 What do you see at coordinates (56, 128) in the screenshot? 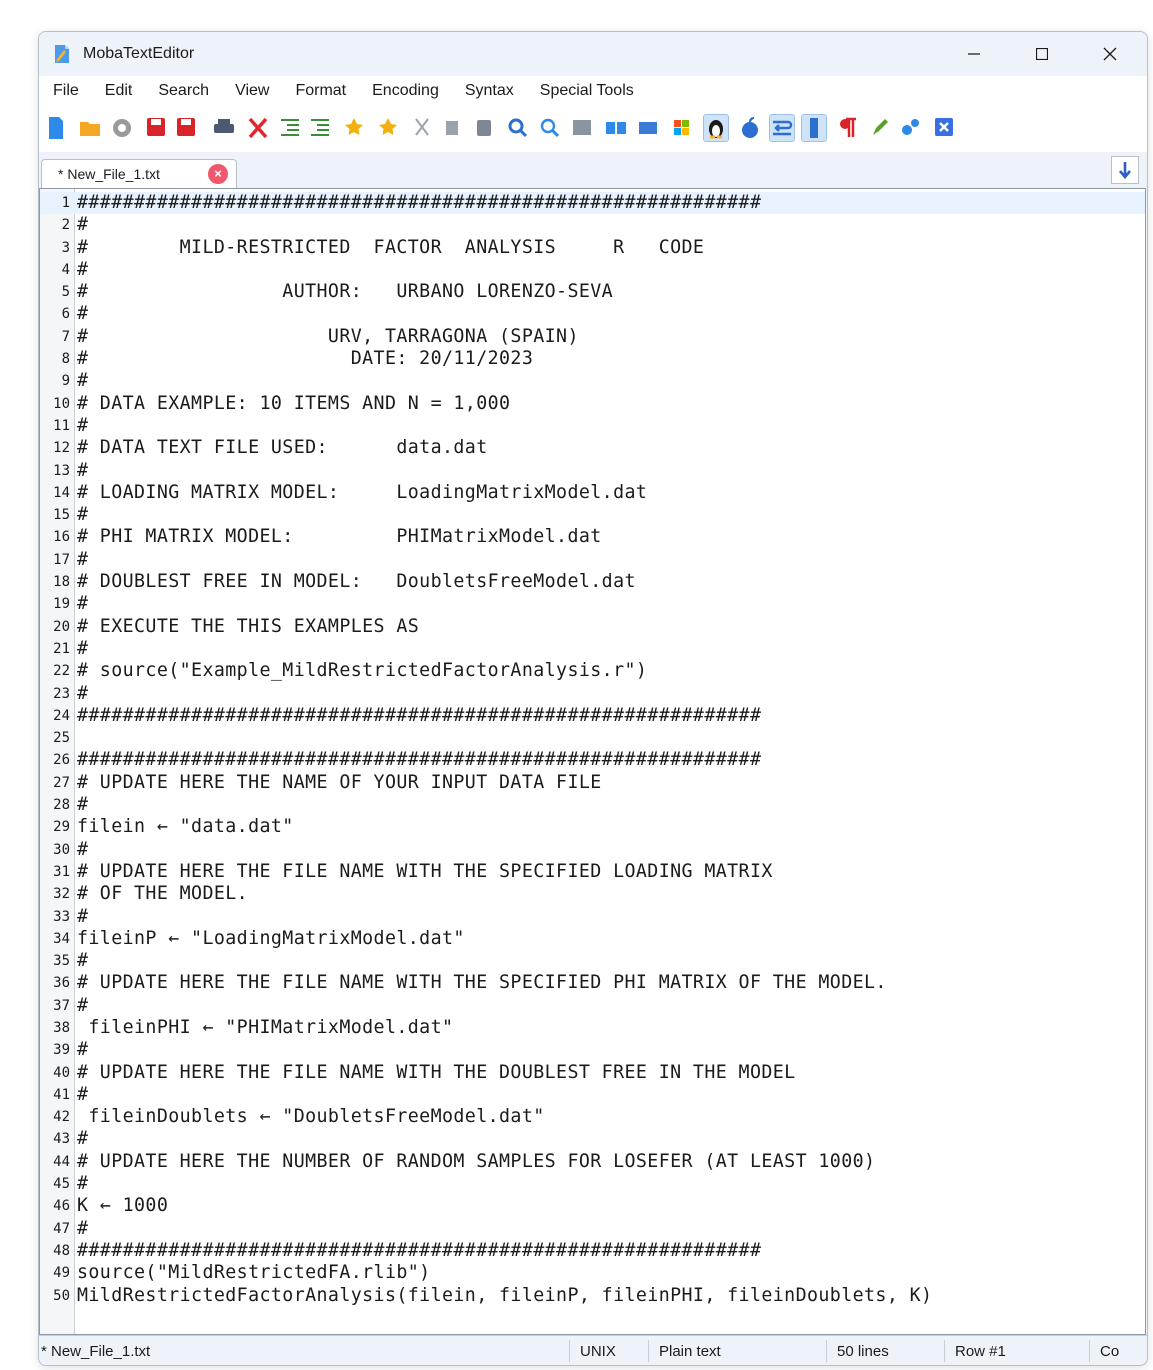
I see `new-file-button` at bounding box center [56, 128].